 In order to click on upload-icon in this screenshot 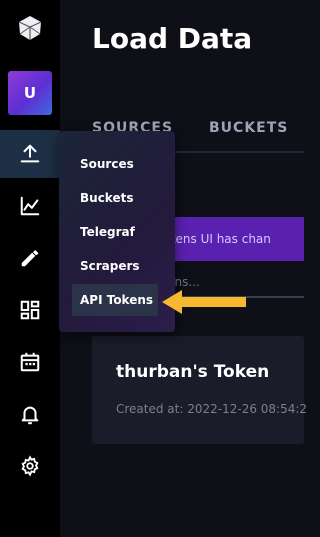, I will do `click(30, 153)`.